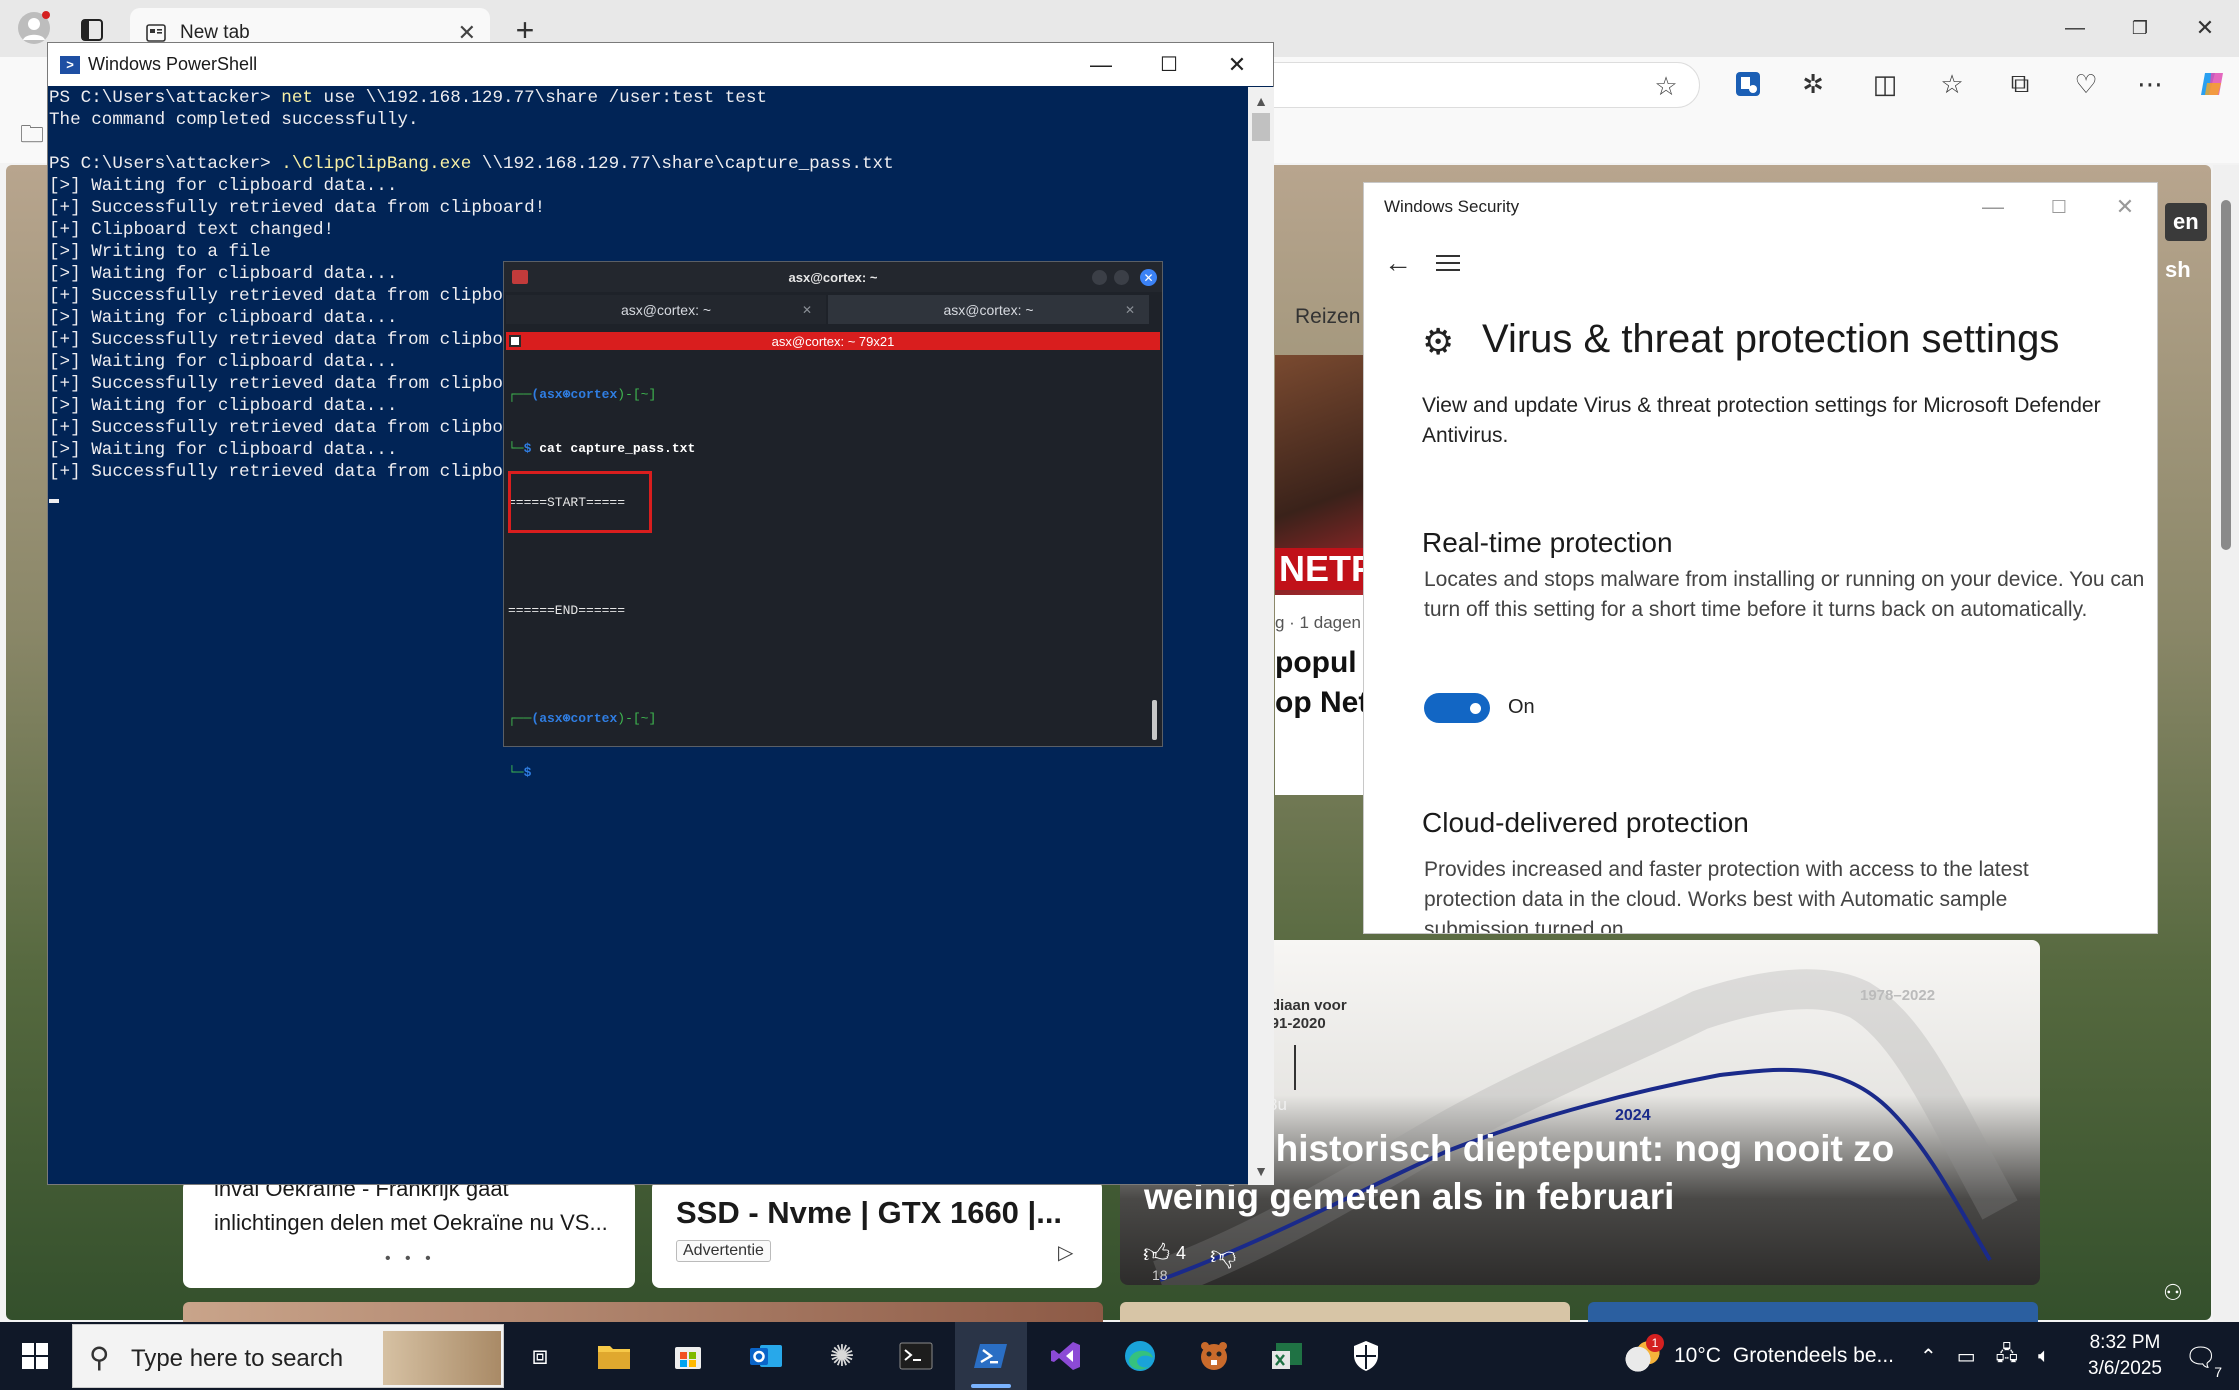 This screenshot has width=2239, height=1390. What do you see at coordinates (1214, 1356) in the screenshot?
I see `beaver-app-icon` at bounding box center [1214, 1356].